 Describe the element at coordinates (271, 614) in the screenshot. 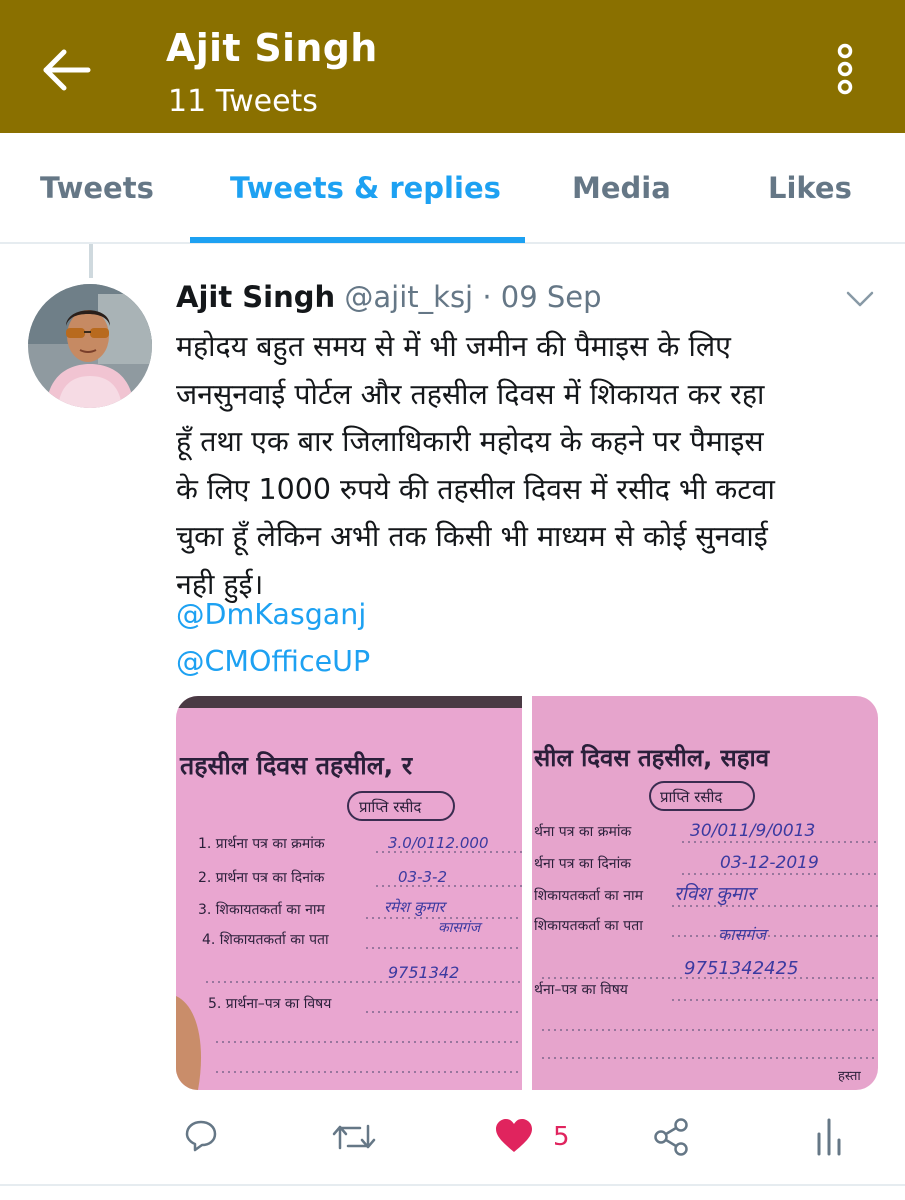

I see `mention-link: @DmKasganj` at that location.